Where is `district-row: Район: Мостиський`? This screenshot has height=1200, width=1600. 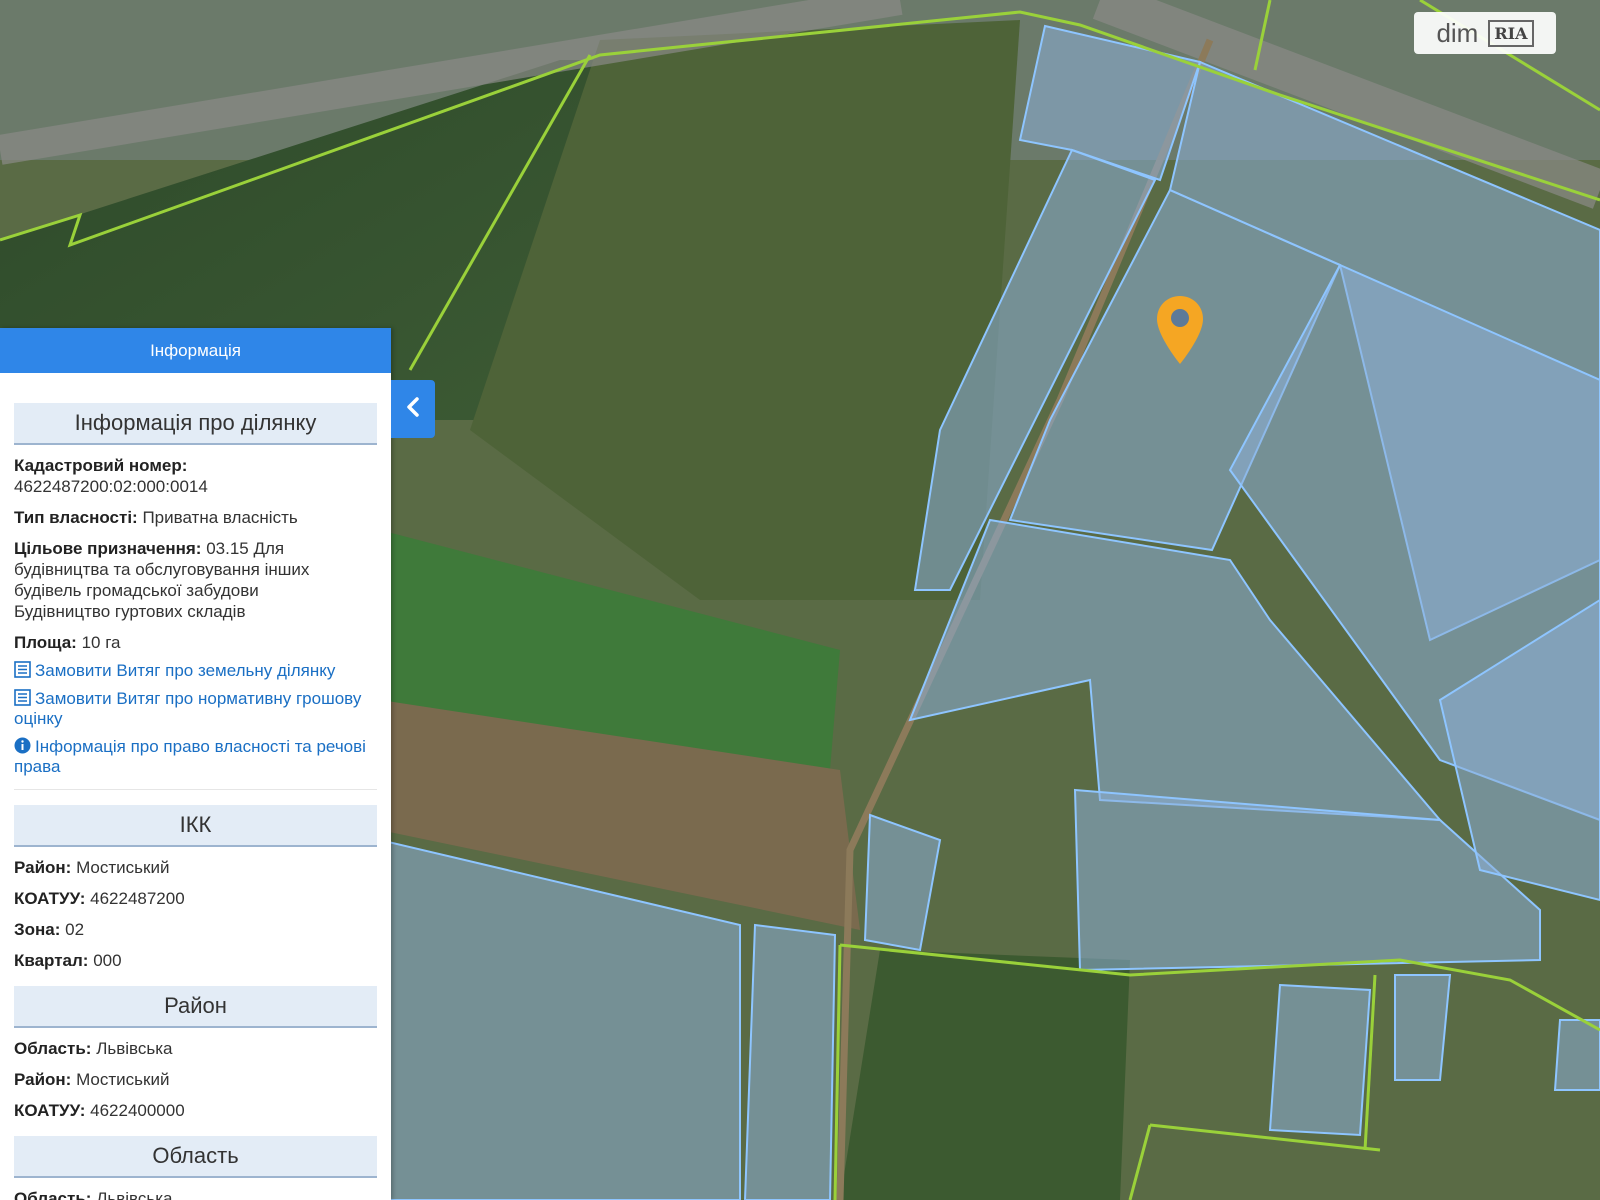 district-row: Район: Мостиський is located at coordinates (195, 1079).